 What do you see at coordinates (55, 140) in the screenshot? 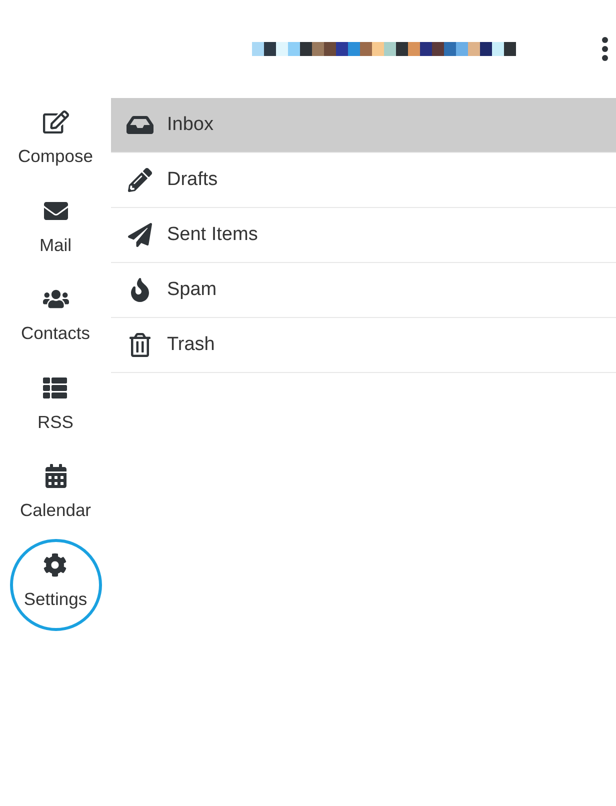
I see `nav-item: Compose` at bounding box center [55, 140].